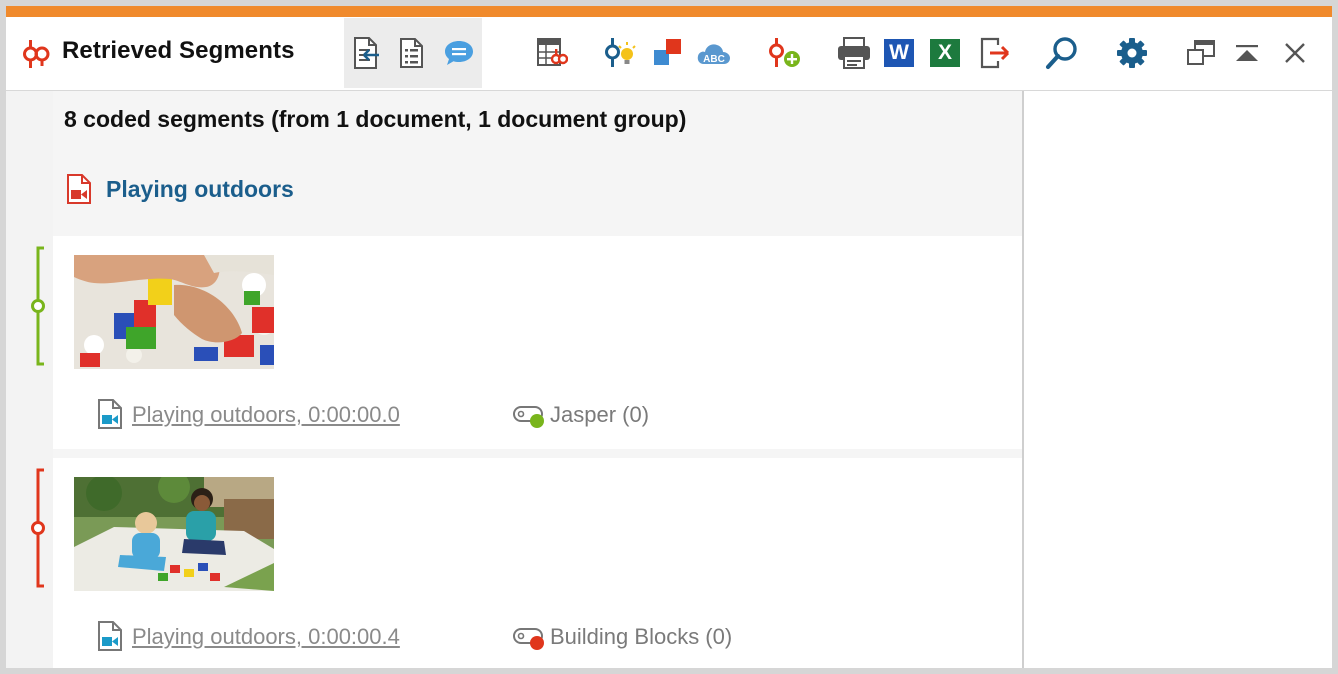 This screenshot has width=1338, height=674. I want to click on document-retrieve-button, so click(366, 53).